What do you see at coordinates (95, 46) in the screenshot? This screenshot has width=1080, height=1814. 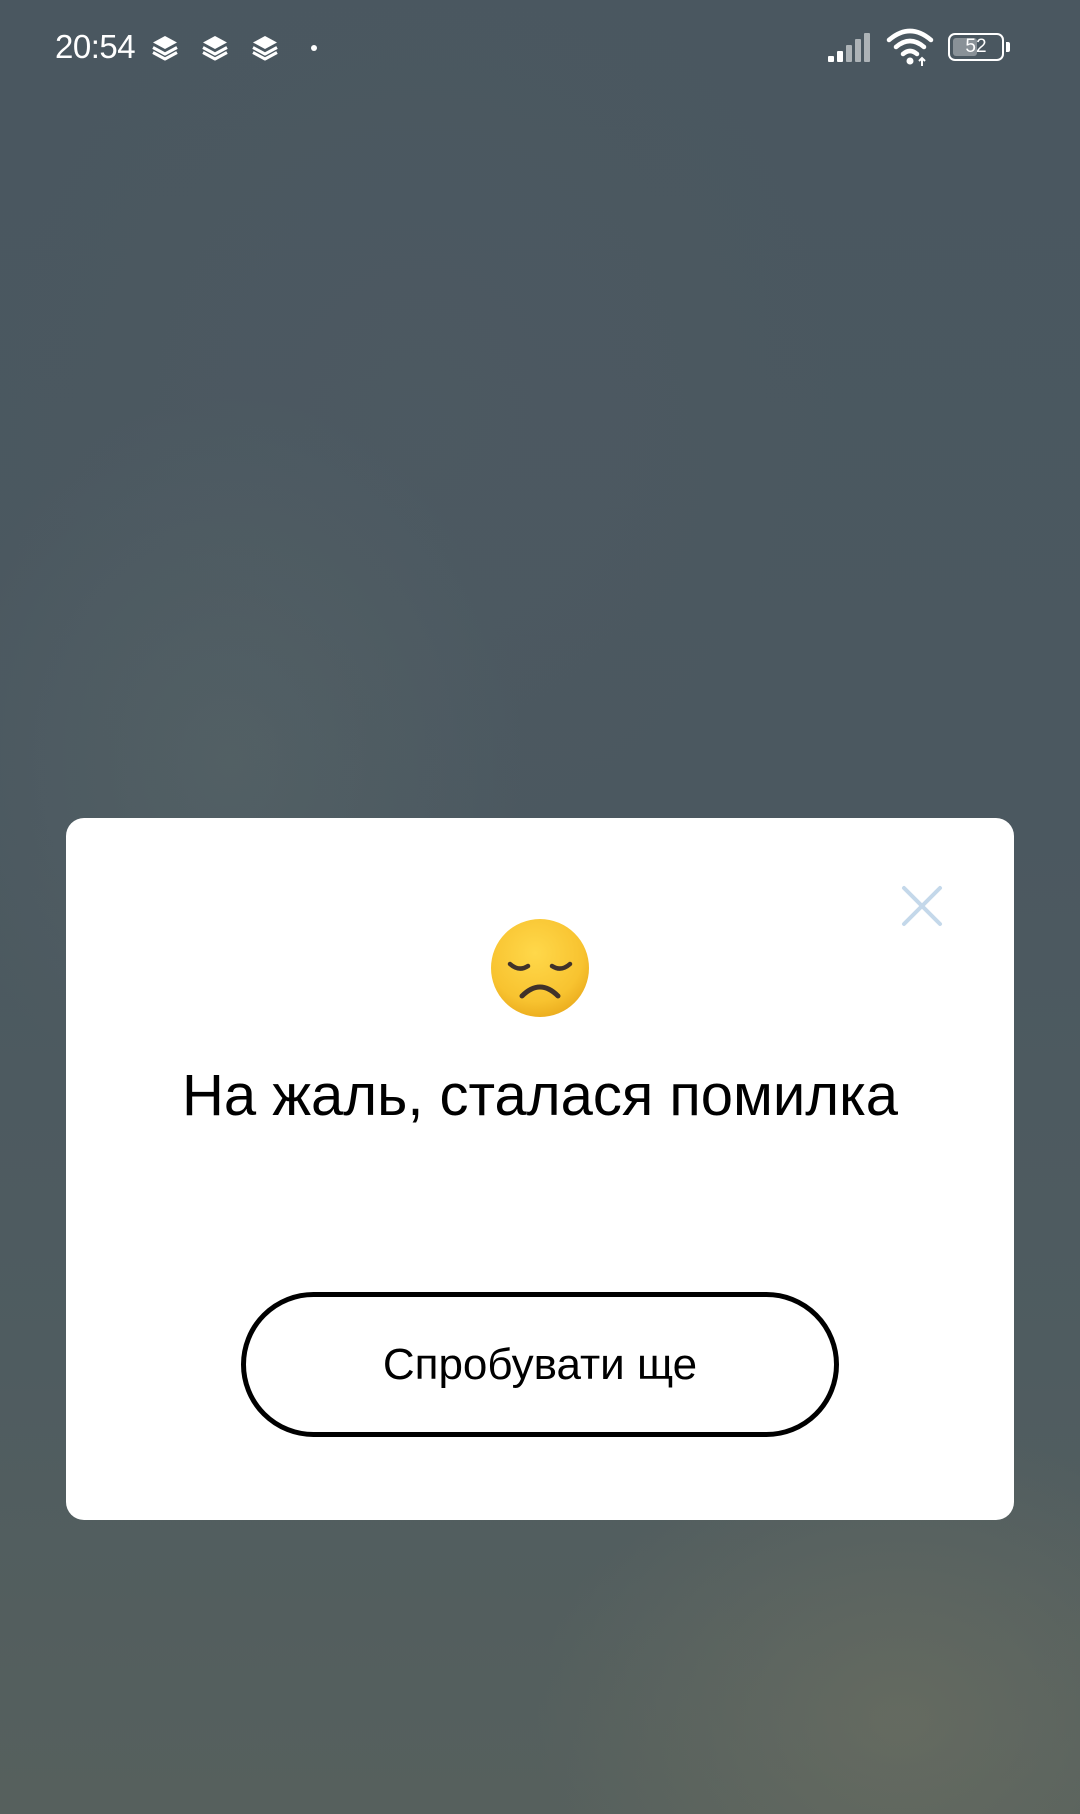 I see `status-time: 20:54` at bounding box center [95, 46].